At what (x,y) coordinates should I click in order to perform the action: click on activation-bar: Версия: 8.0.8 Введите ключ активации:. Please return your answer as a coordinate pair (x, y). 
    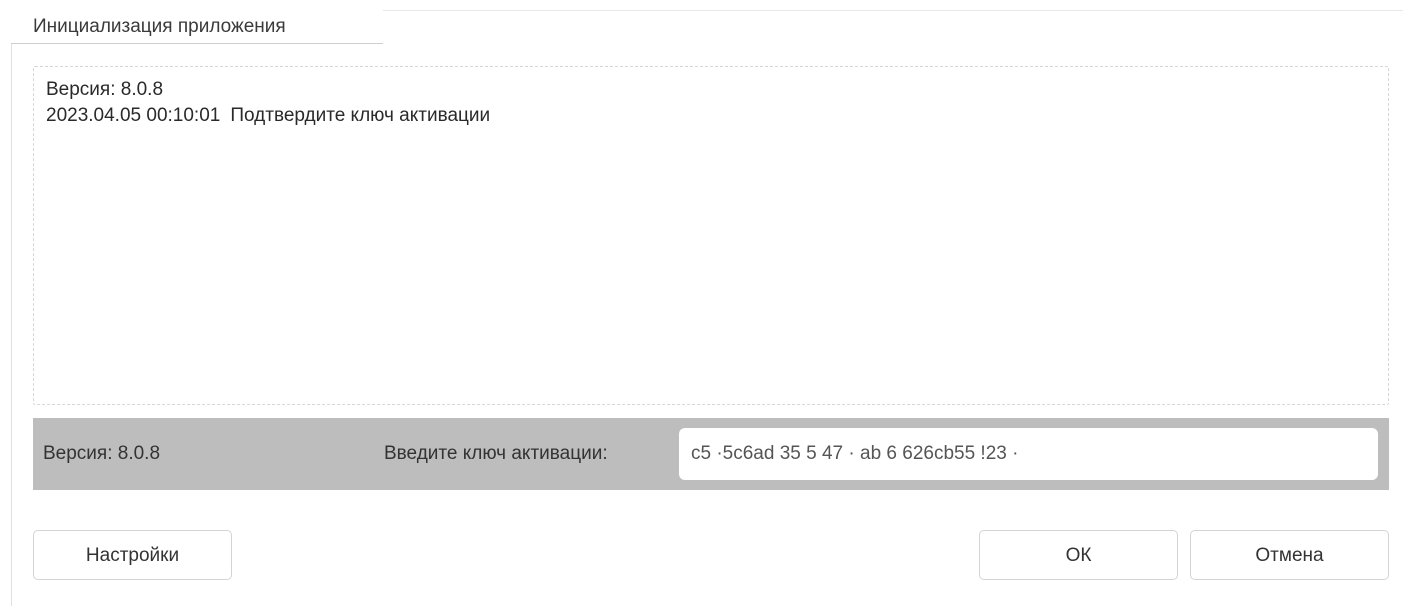
    Looking at the image, I should click on (711, 454).